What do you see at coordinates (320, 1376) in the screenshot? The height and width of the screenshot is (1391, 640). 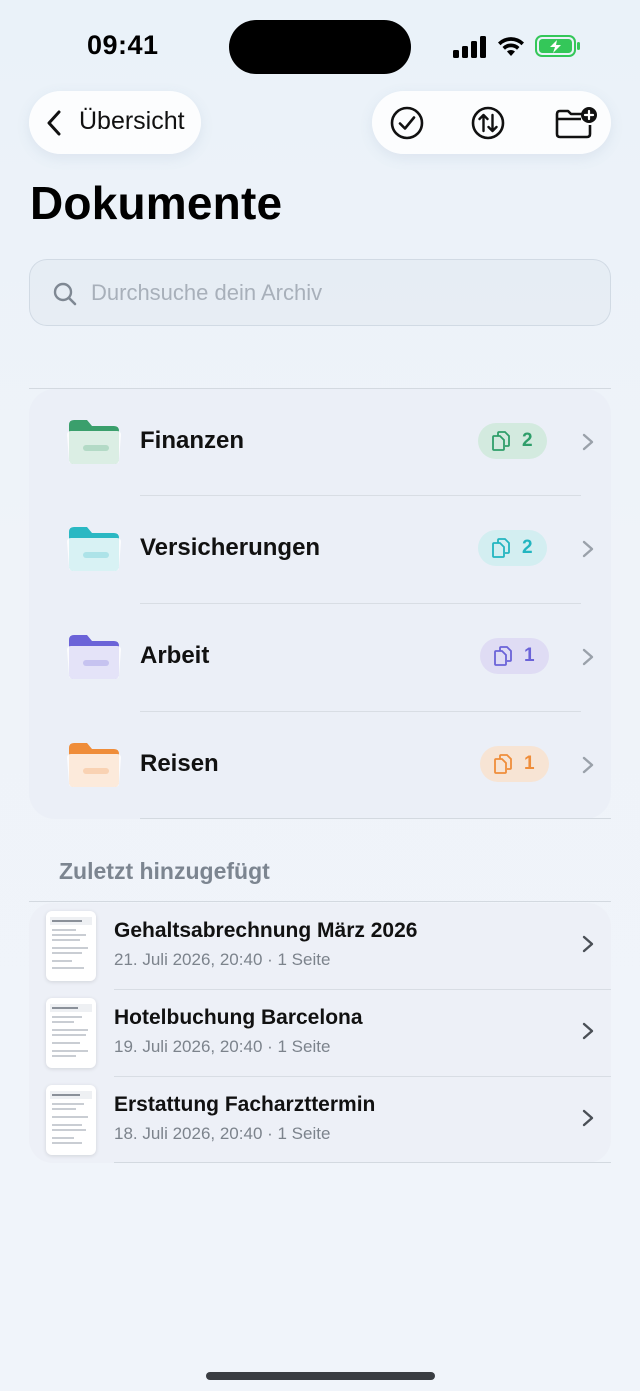 I see `home-indicator` at bounding box center [320, 1376].